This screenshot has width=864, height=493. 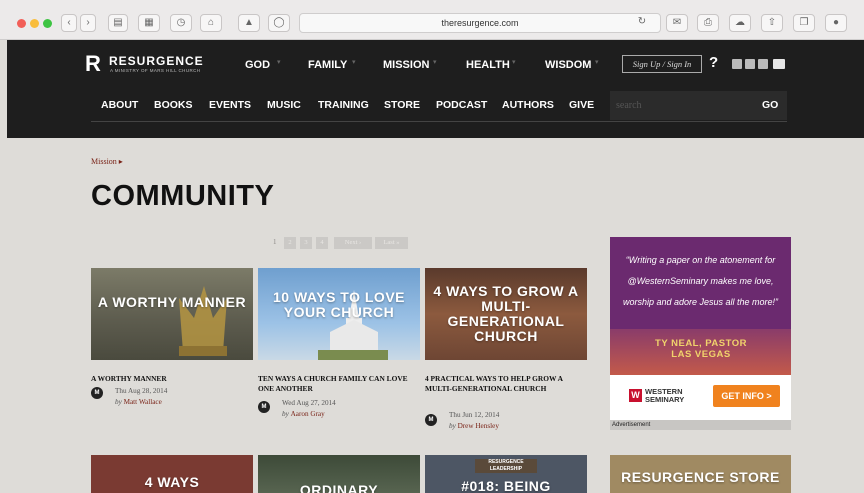 I want to click on nav-god: GOD, so click(x=257, y=65).